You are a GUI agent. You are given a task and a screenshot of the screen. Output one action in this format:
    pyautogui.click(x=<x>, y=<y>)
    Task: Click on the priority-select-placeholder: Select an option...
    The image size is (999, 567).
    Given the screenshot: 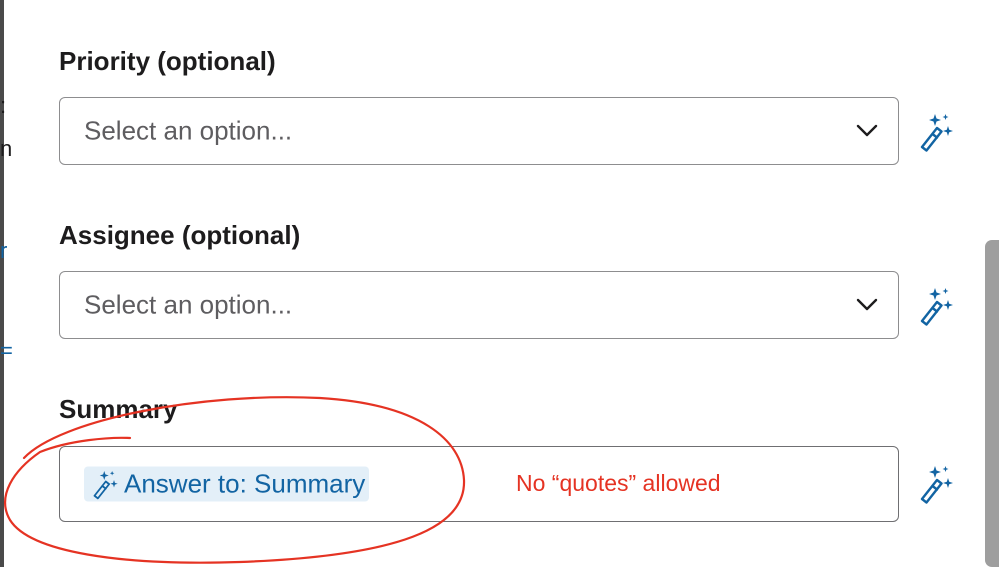 What is the action you would take?
    pyautogui.click(x=188, y=130)
    